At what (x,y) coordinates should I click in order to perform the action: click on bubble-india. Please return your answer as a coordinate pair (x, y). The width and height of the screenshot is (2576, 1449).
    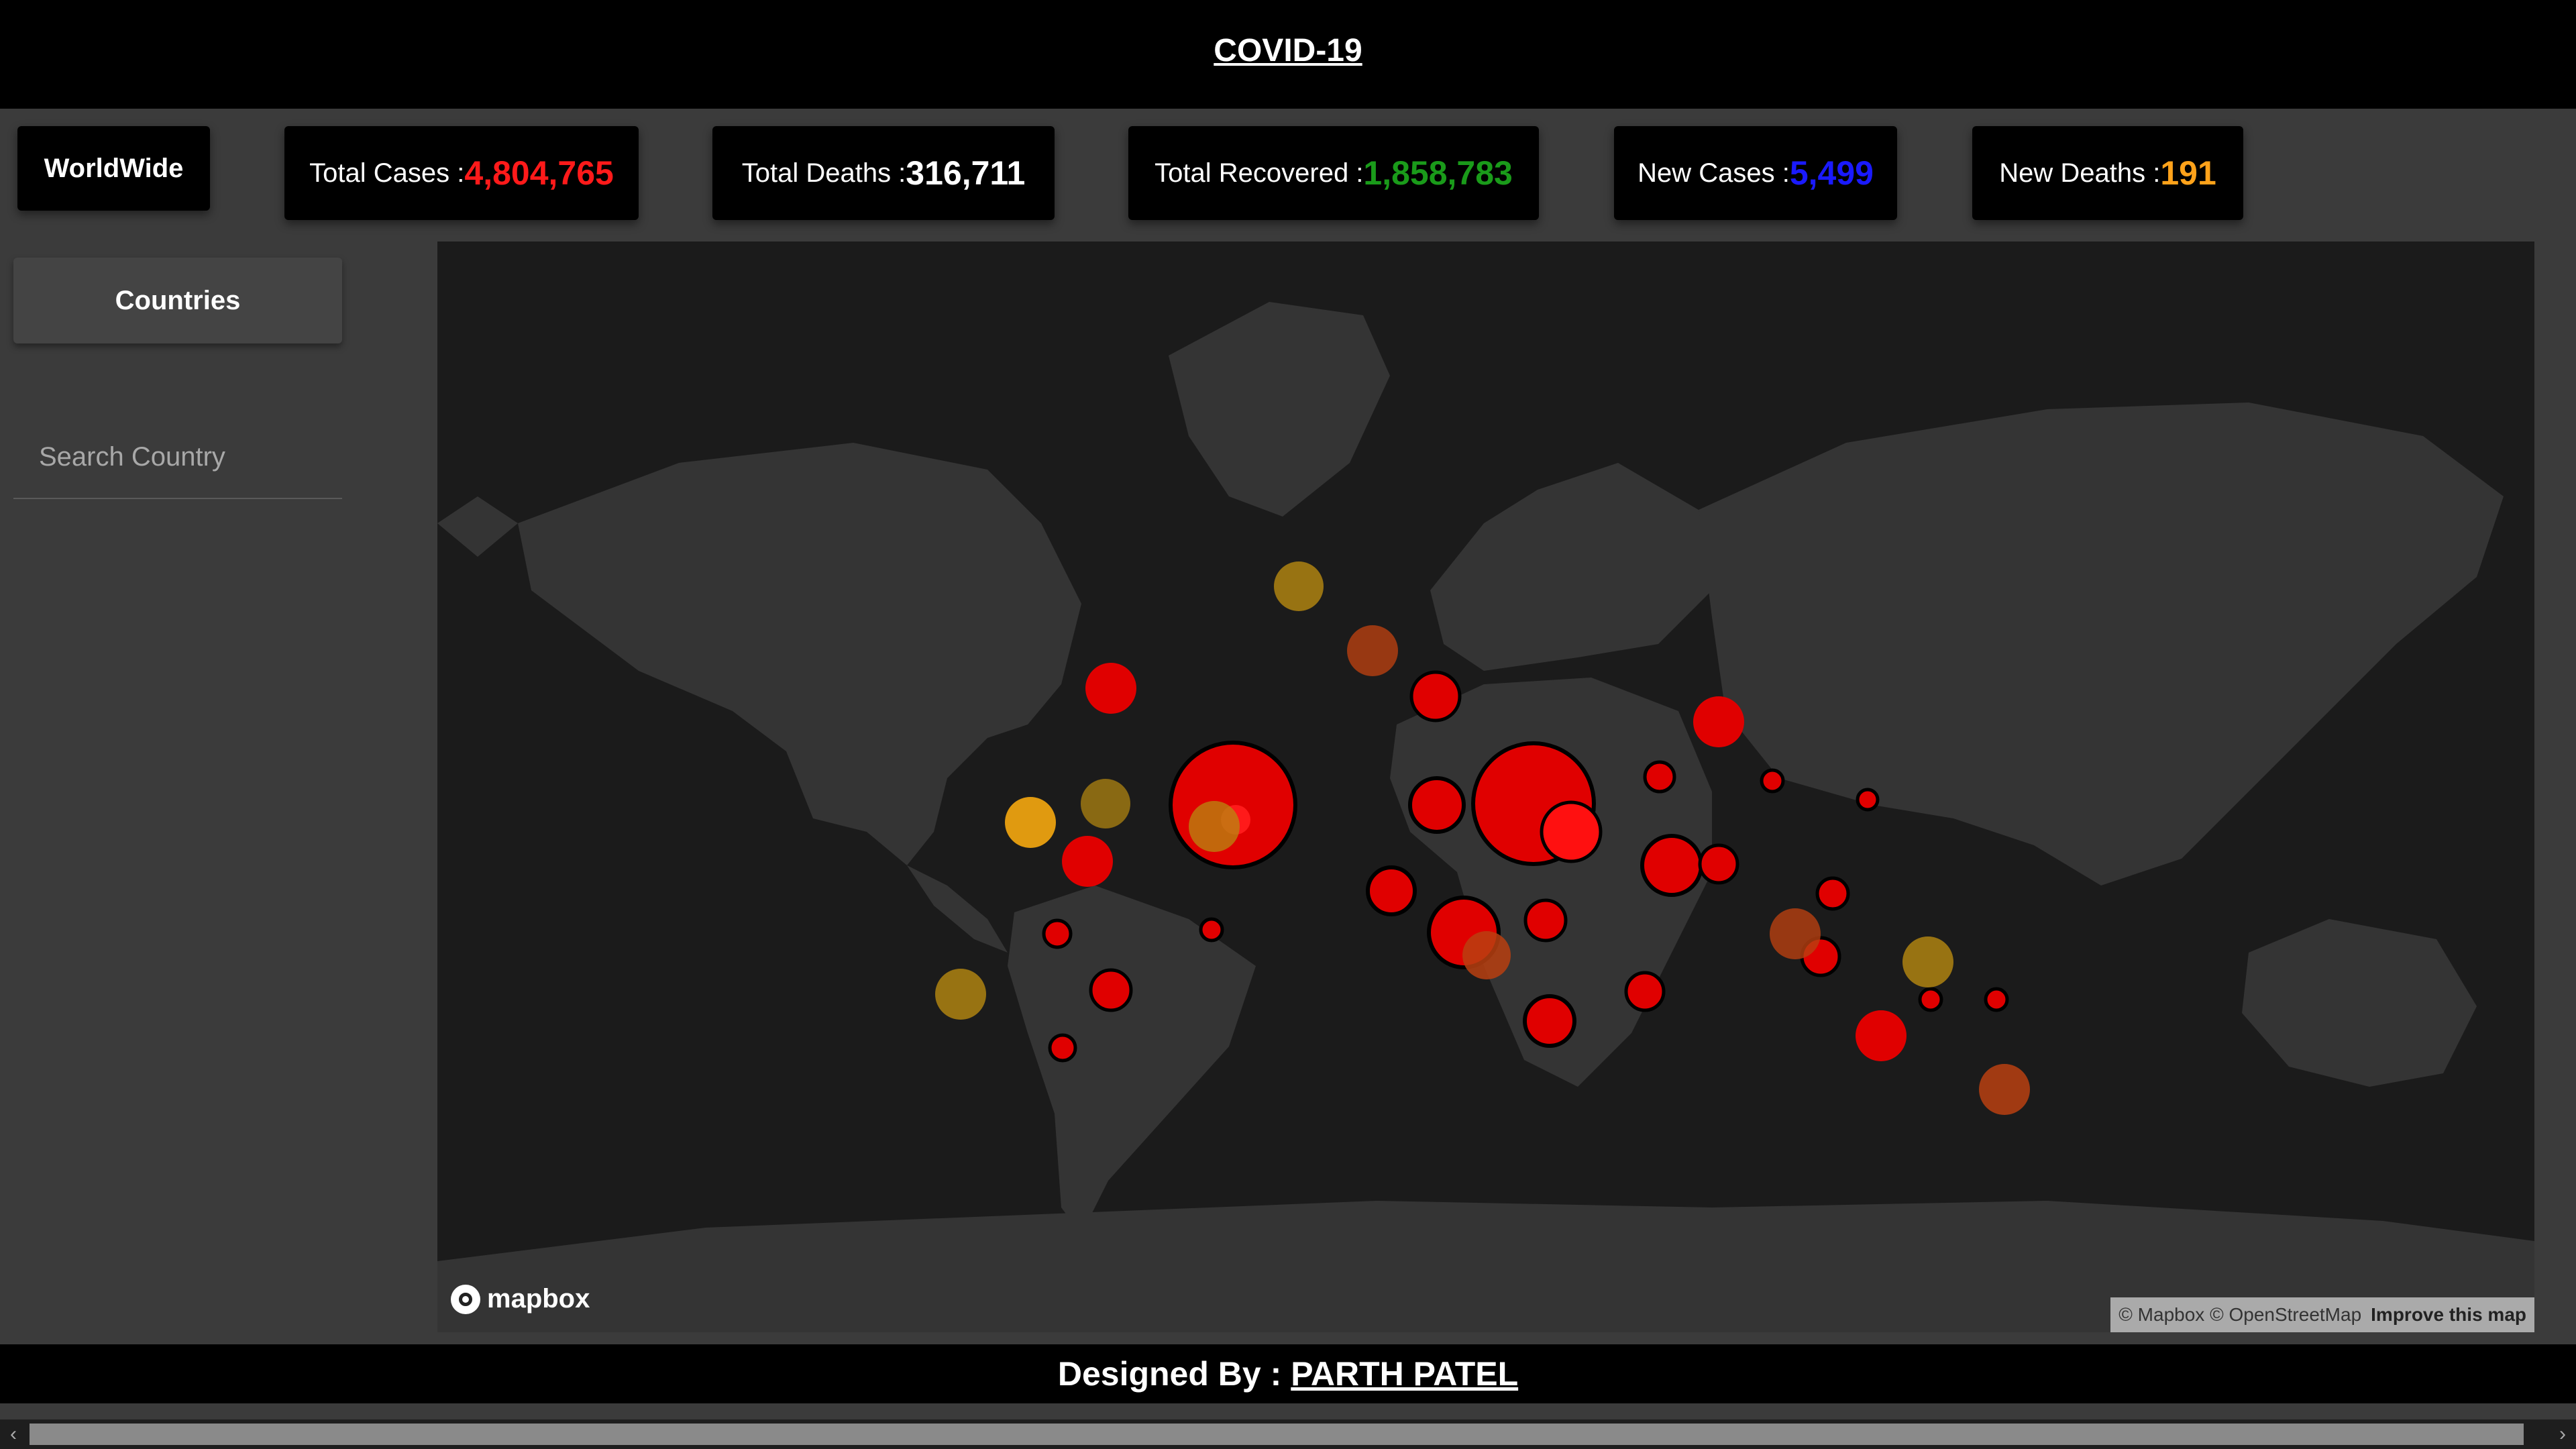
    Looking at the image, I should click on (1549, 1021).